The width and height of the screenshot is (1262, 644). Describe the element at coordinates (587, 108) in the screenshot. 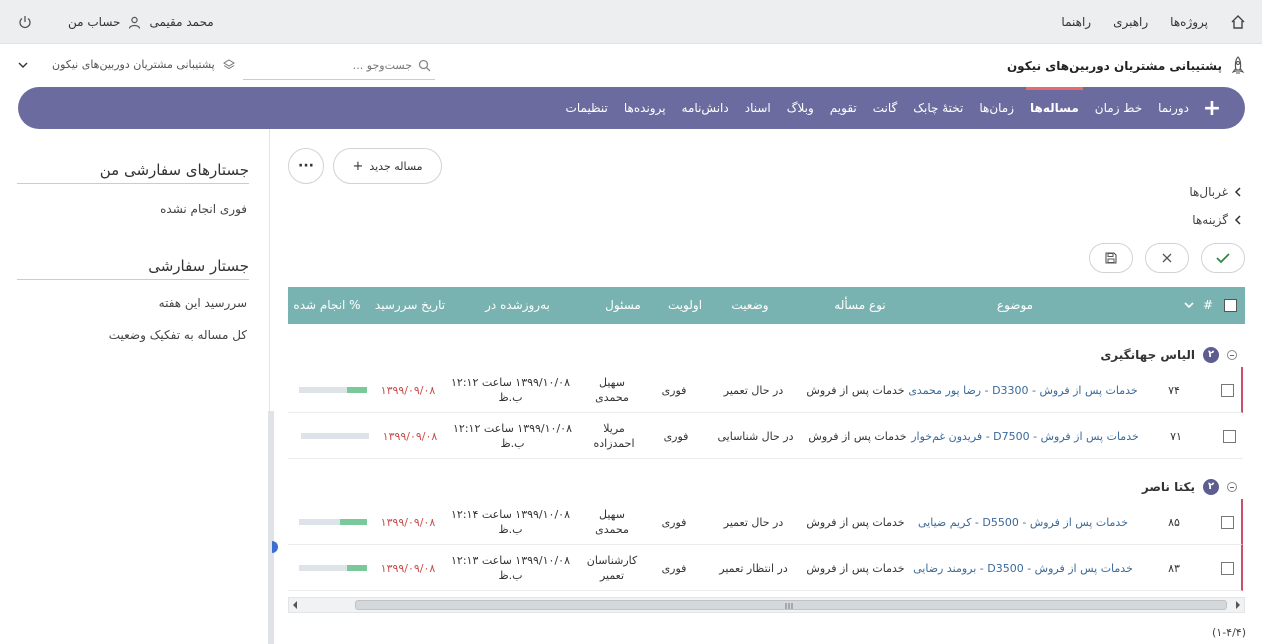

I see `tab-settings: تنظیمات` at that location.